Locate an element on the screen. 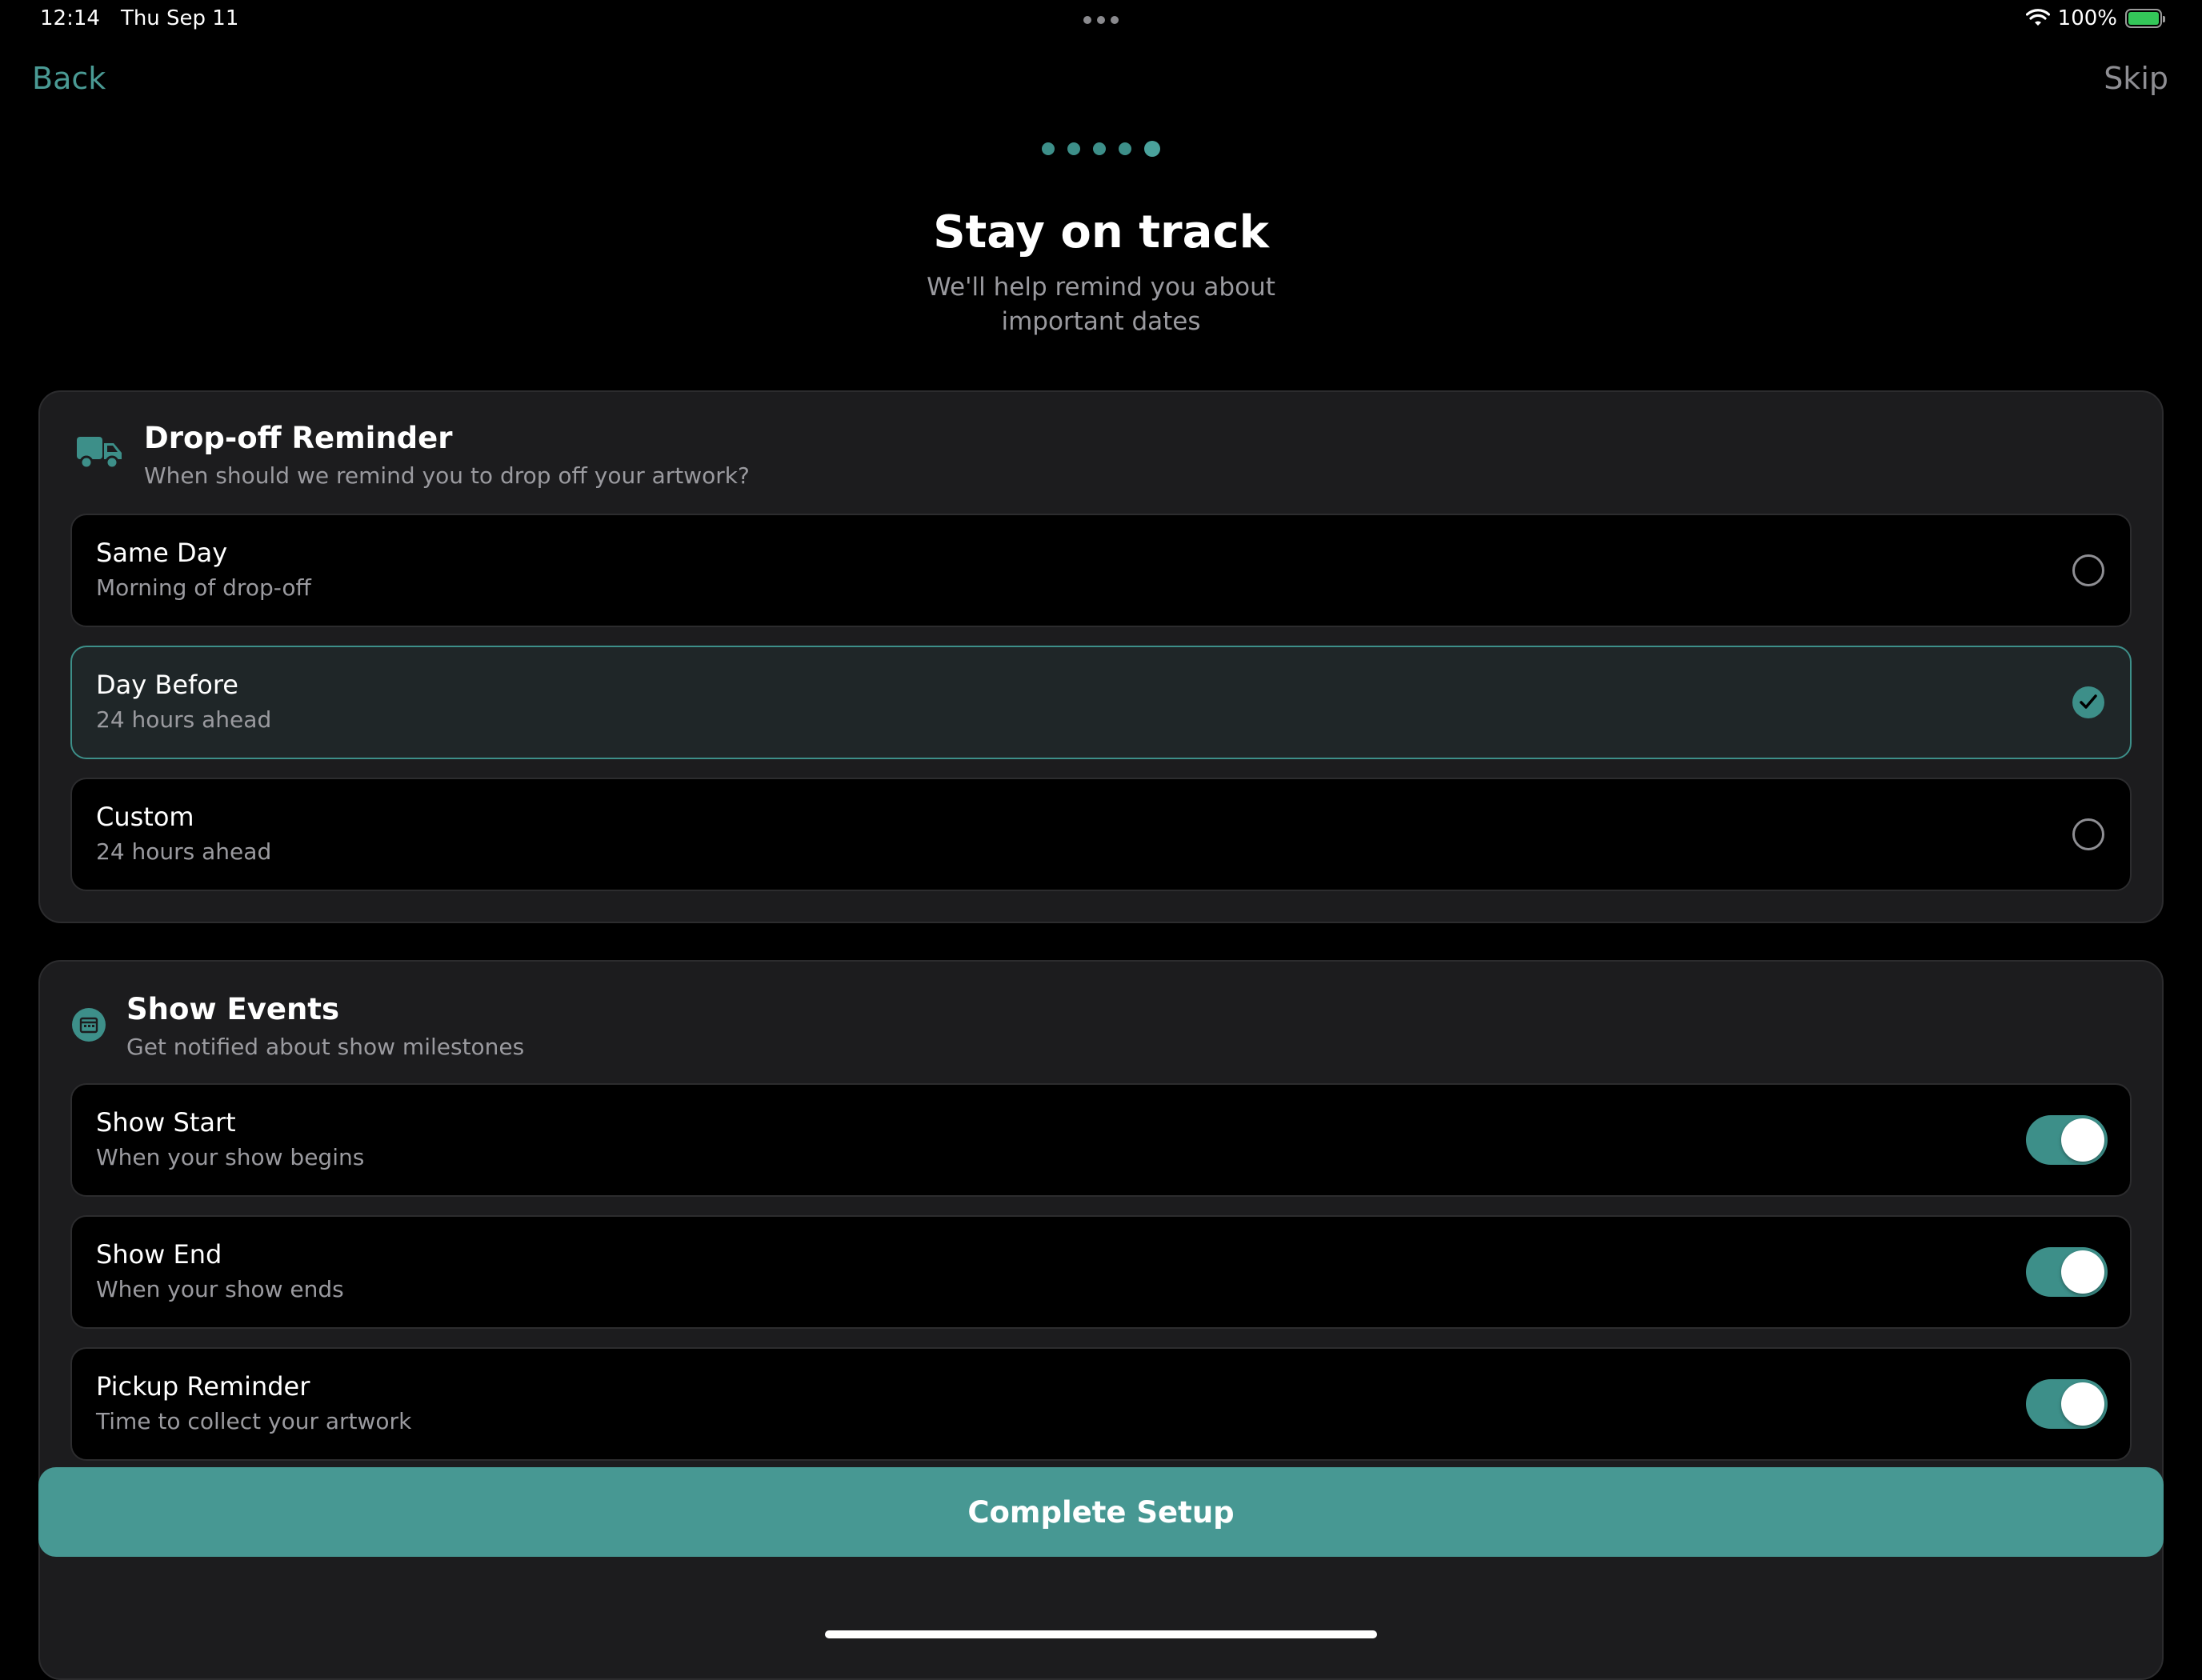 The width and height of the screenshot is (2202, 1680). page-title: Stay on track is located at coordinates (1101, 232).